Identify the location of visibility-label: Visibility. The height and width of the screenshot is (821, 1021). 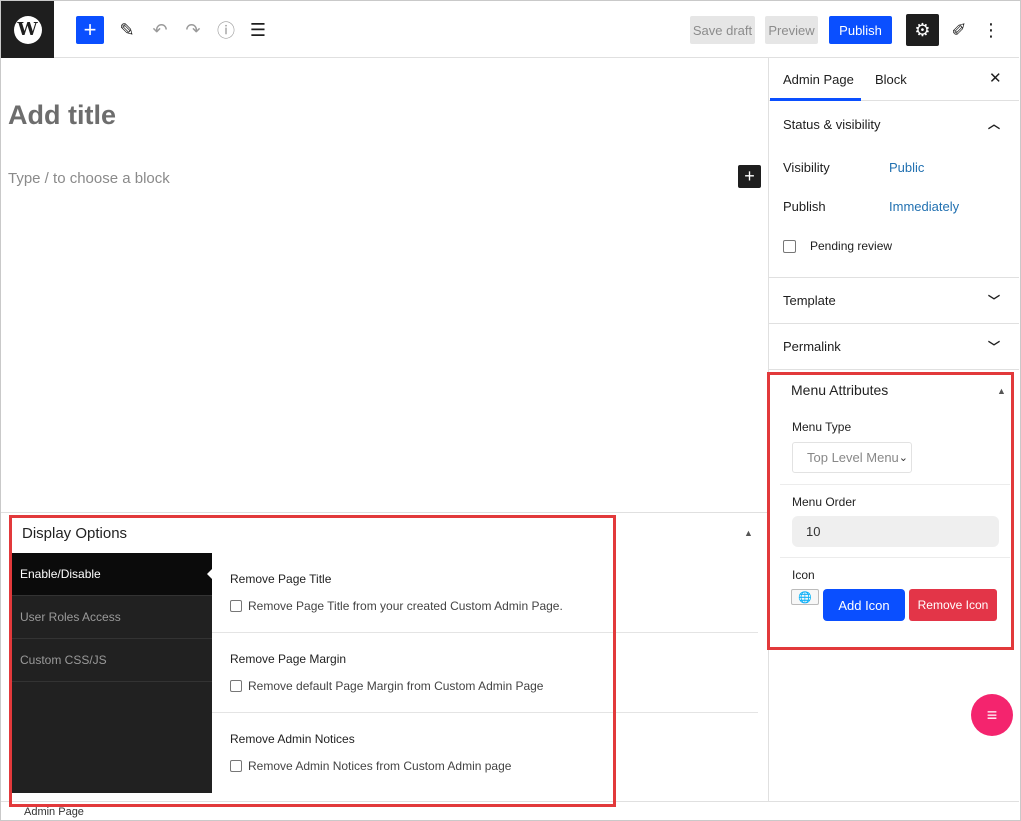
(806, 167).